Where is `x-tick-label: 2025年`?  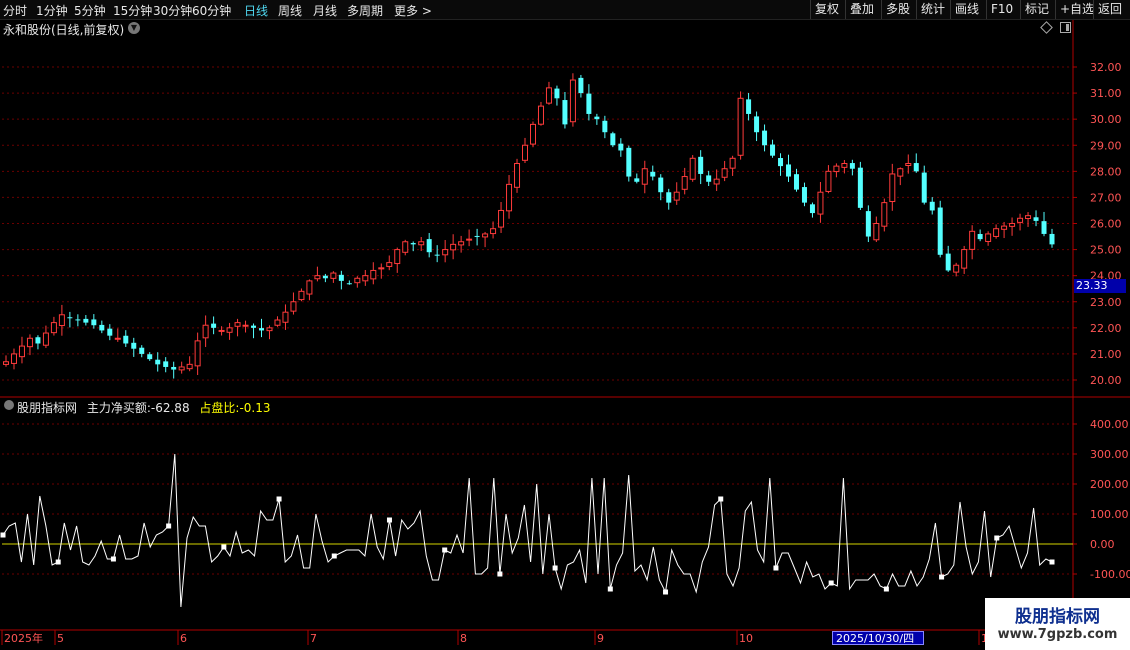 x-tick-label: 2025年 is located at coordinates (23, 638).